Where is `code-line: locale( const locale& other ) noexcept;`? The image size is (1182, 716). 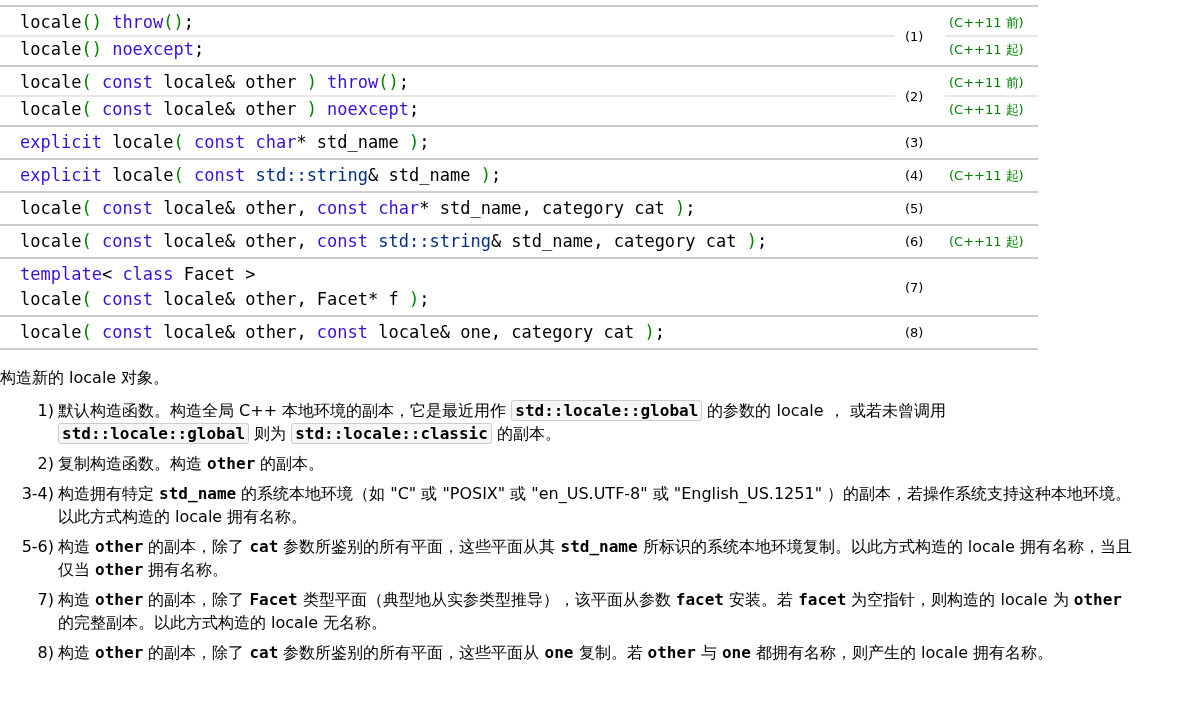
code-line: locale( const locale& other ) noexcept; is located at coordinates (447, 108).